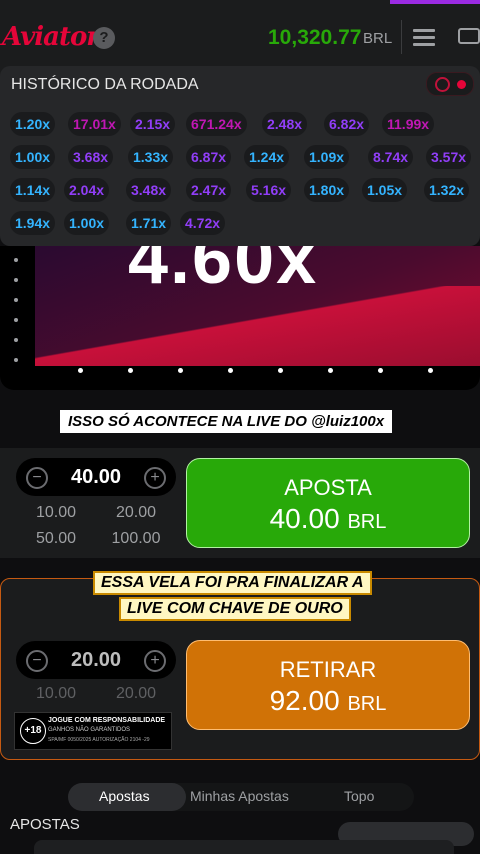 The image size is (480, 854). What do you see at coordinates (96, 528) in the screenshot?
I see `quick-amounts: 10.00 20.00 50.00 100.00` at bounding box center [96, 528].